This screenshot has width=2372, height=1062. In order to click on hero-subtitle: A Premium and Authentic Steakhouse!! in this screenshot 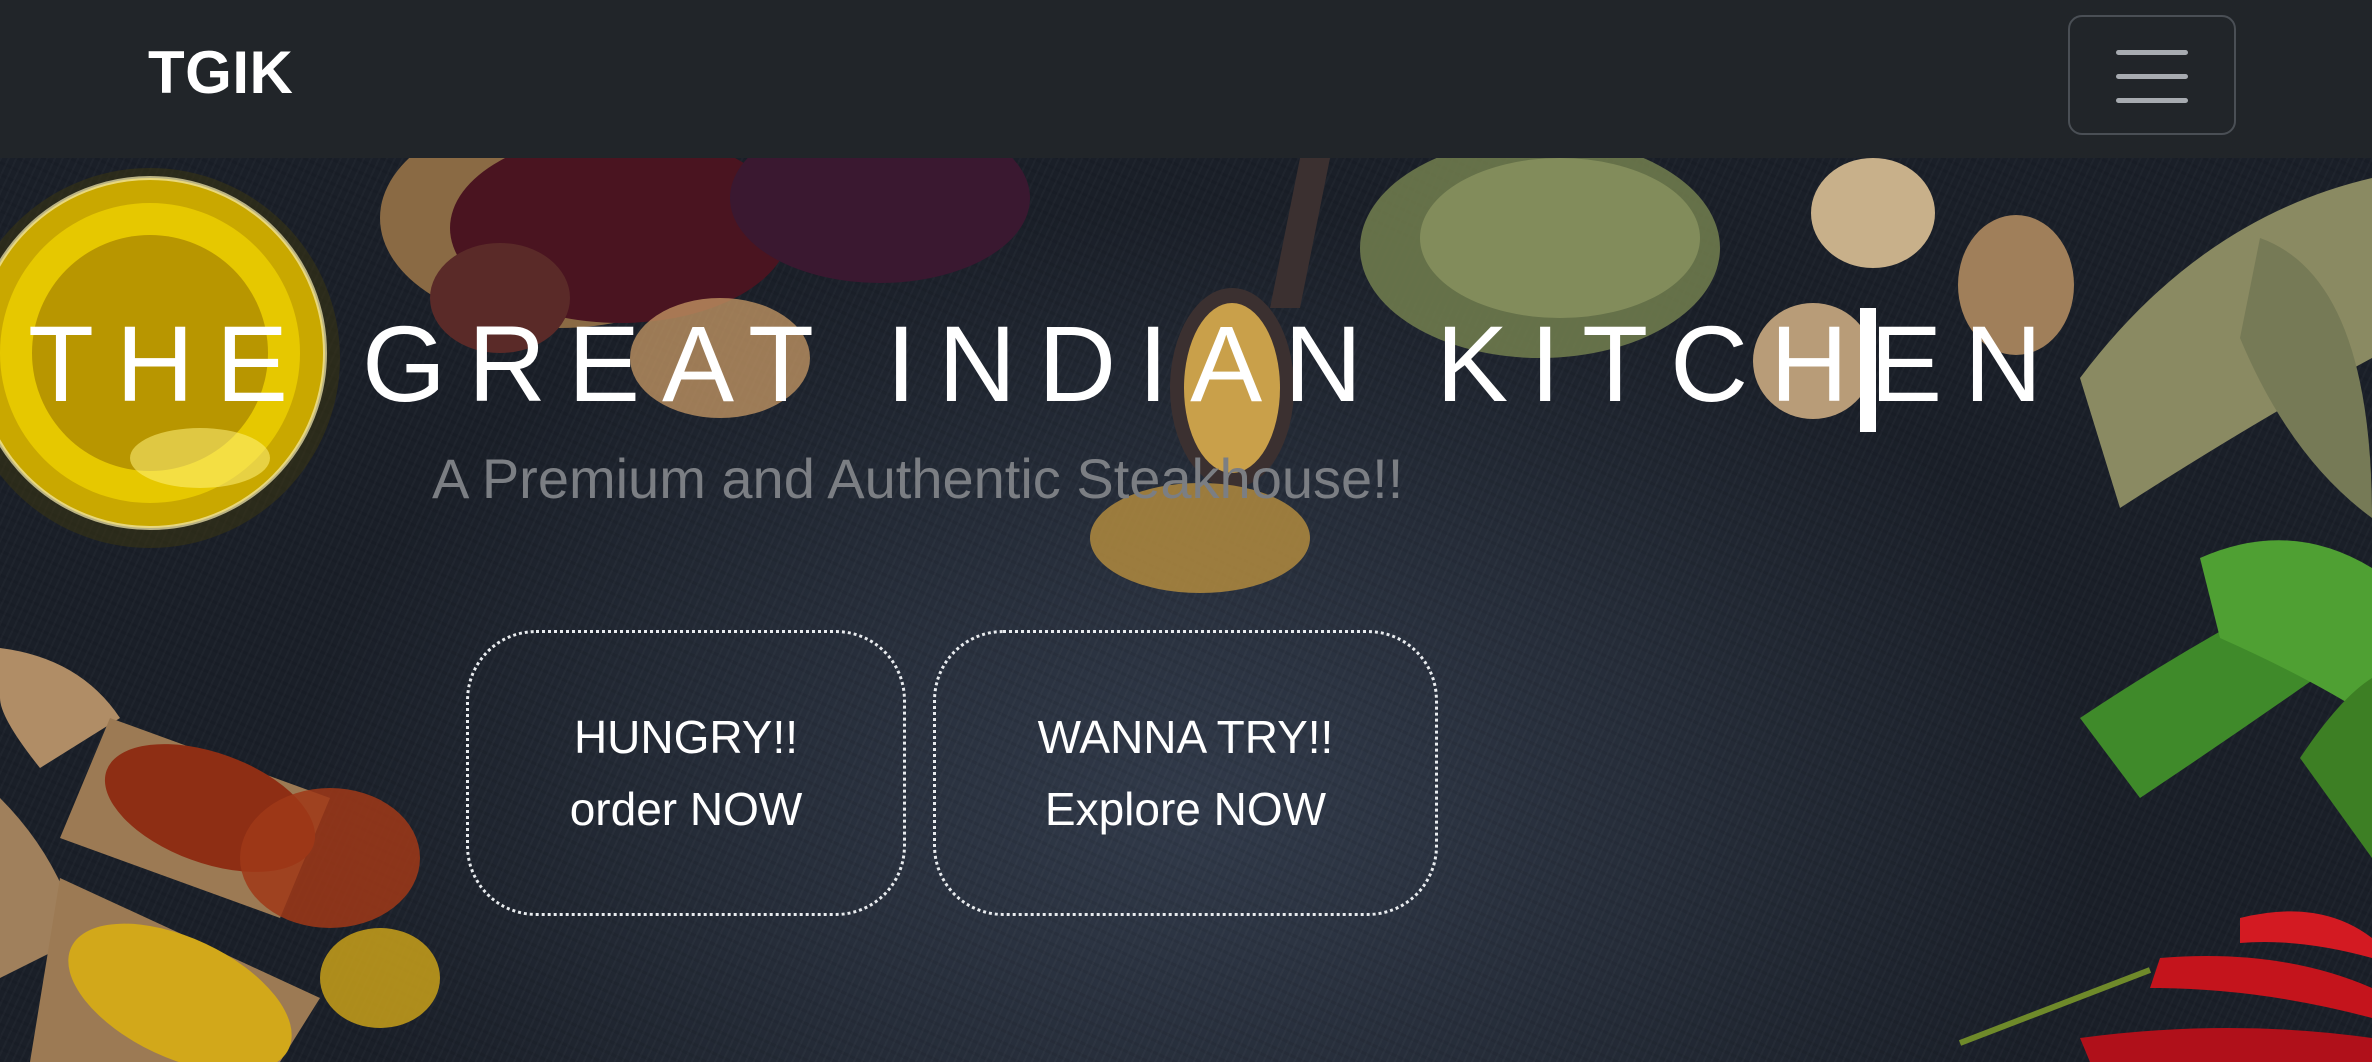, I will do `click(918, 478)`.